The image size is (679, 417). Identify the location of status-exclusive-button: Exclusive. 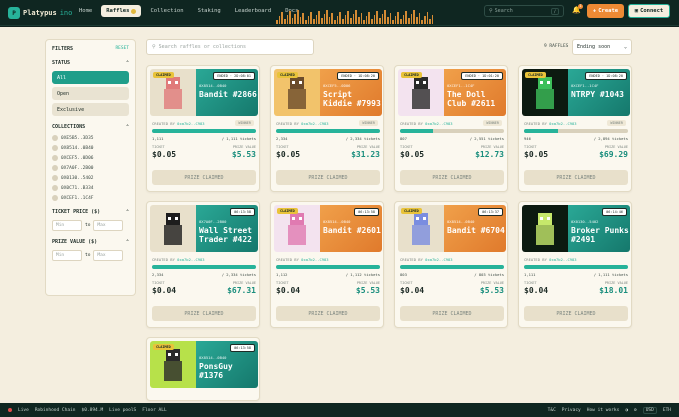
(90, 109).